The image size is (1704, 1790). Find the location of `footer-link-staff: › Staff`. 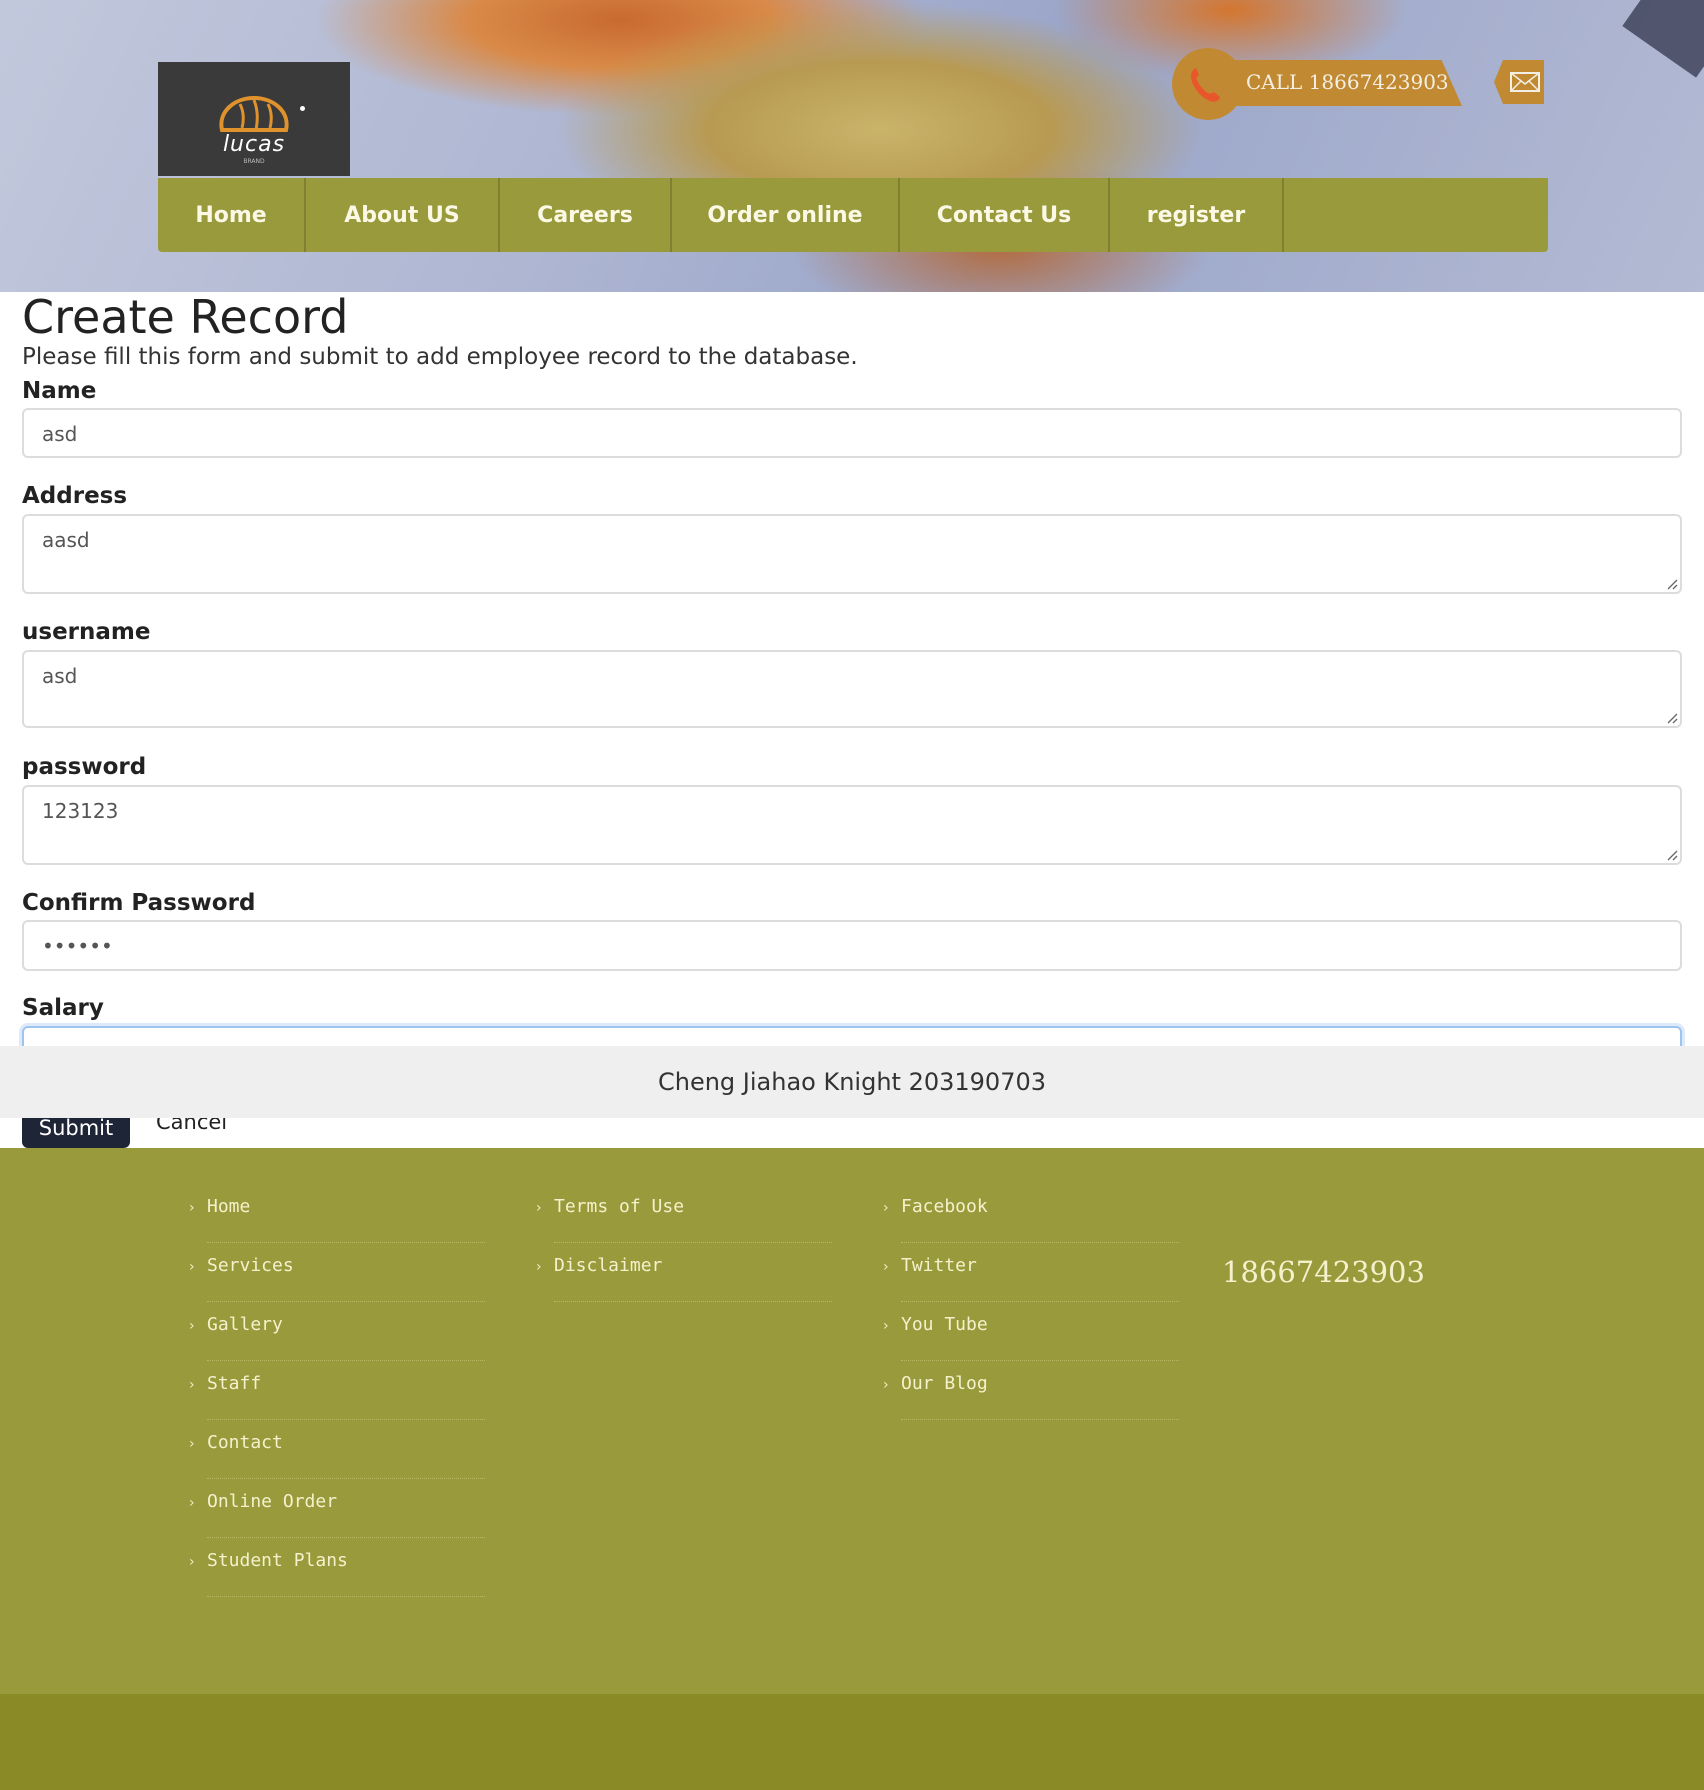

footer-link-staff: › Staff is located at coordinates (338, 1392).